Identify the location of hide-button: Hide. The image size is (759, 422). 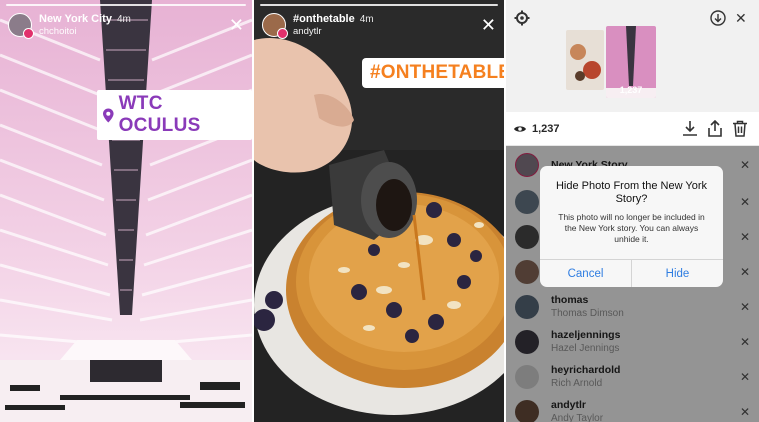
(677, 273).